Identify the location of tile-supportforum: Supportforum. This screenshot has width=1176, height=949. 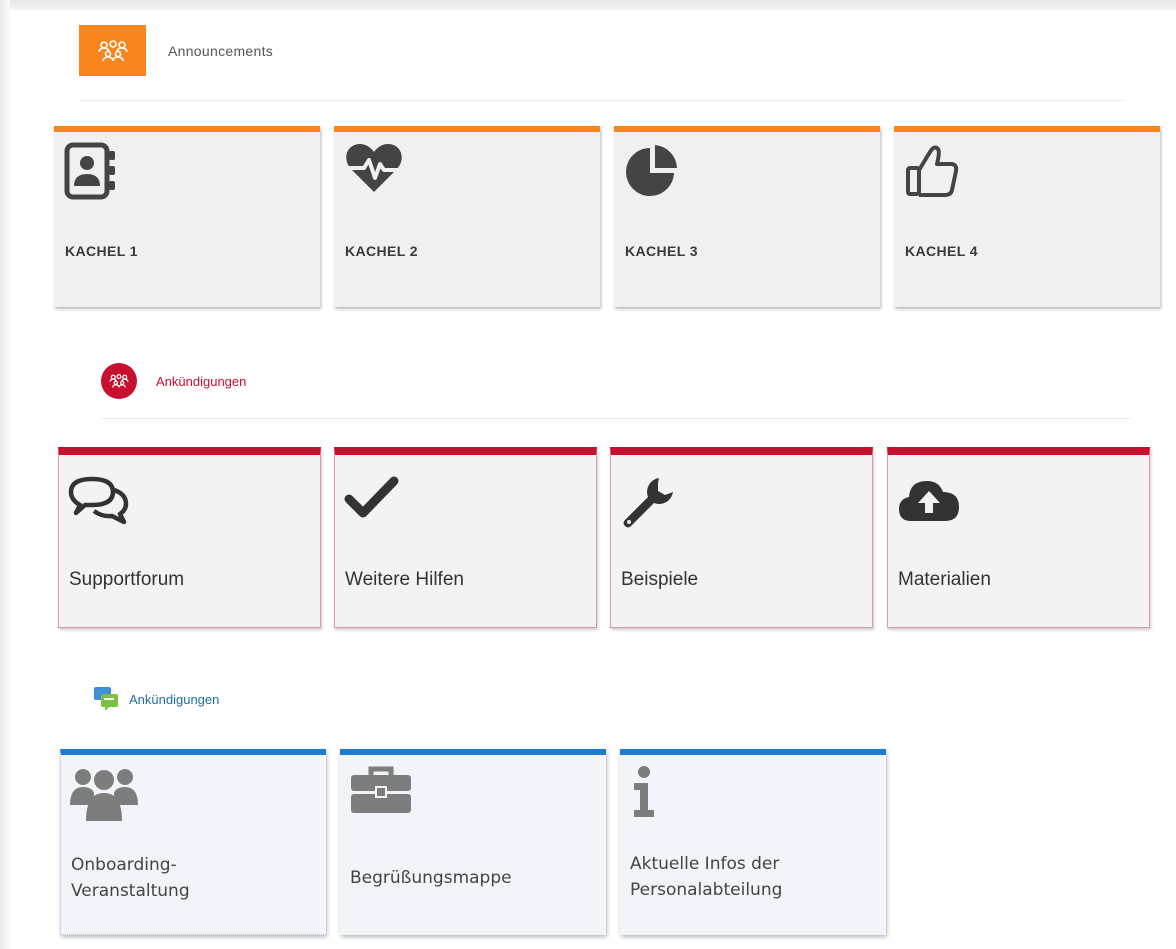
(189, 537).